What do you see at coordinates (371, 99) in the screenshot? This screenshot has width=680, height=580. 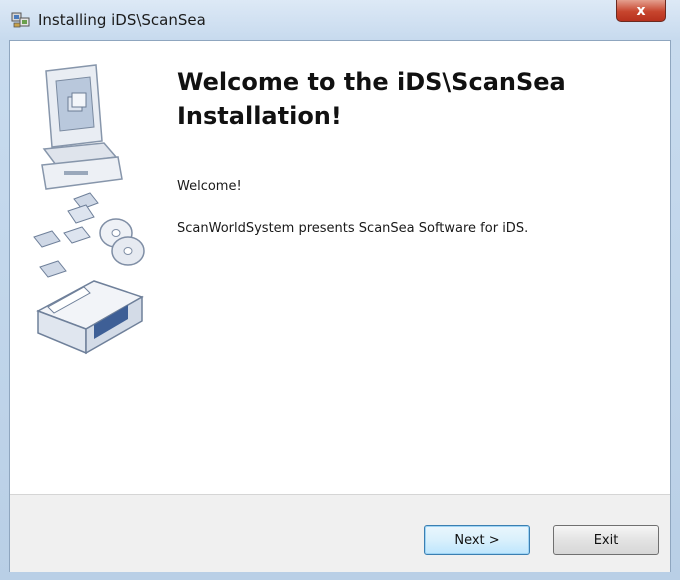 I see `welcome-heading: Welcome to the iDS\ScanSea Installation!` at bounding box center [371, 99].